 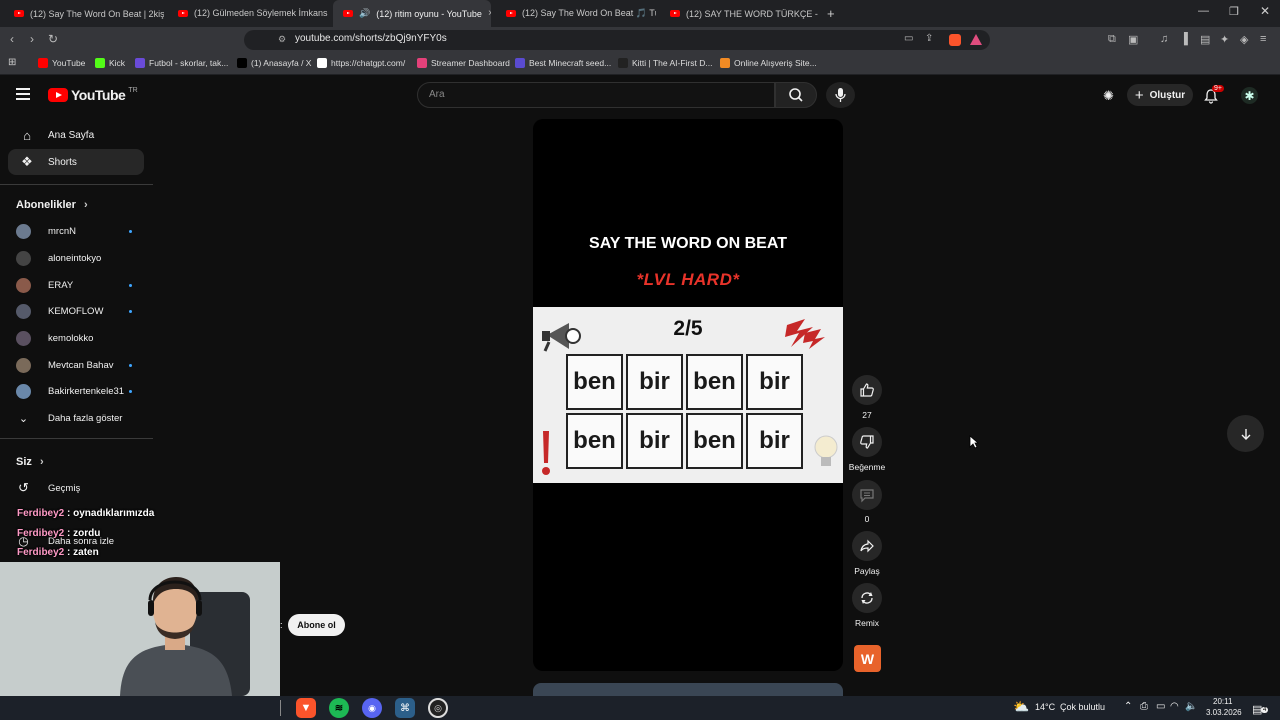 I want to click on subscribe-button: Abone ol, so click(x=316, y=625).